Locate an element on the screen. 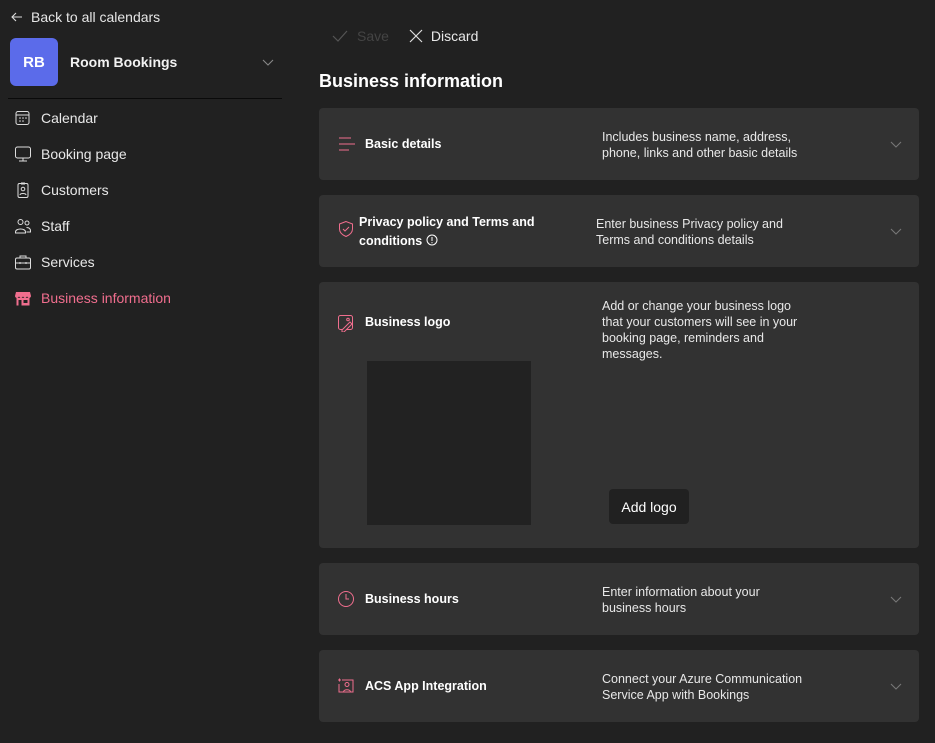  section-title: Business logo is located at coordinates (408, 322).